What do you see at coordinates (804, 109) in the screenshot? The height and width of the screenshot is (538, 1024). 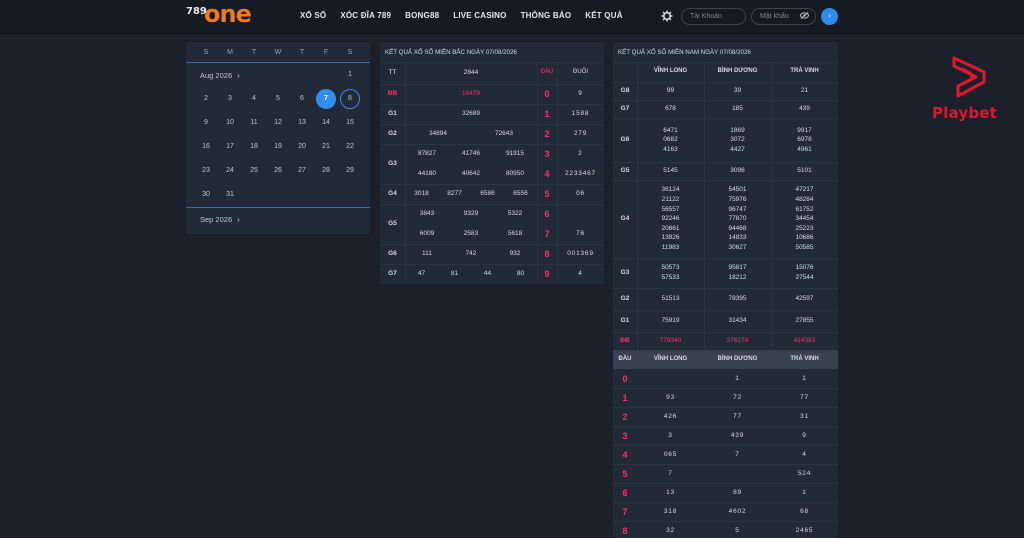 I see `south-prize-number: 439` at bounding box center [804, 109].